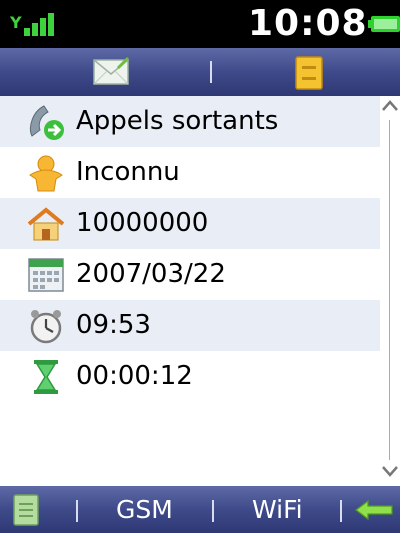  Describe the element at coordinates (142, 223) in the screenshot. I see `phone-number-text: 10000000` at that location.